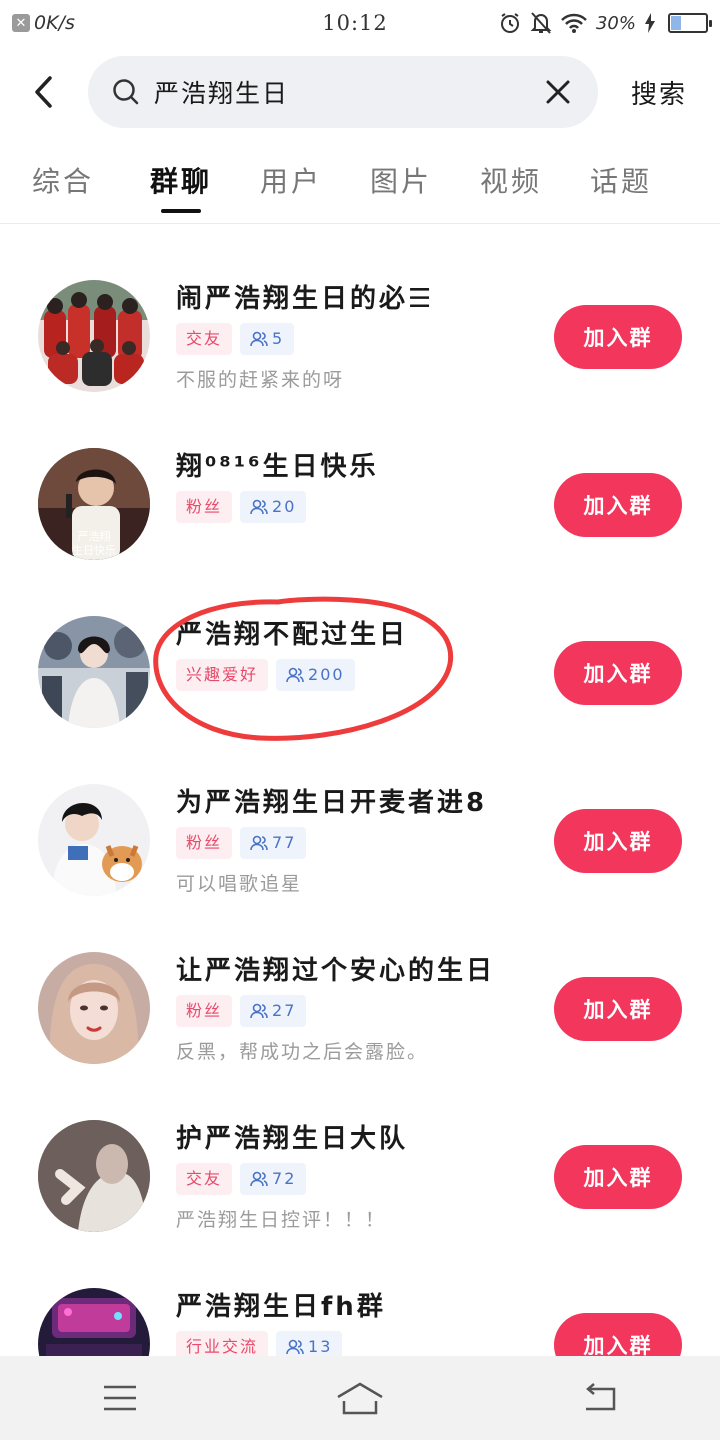 Image resolution: width=720 pixels, height=1440 pixels. What do you see at coordinates (336, 971) in the screenshot?
I see `group-title: 让严浩翔过个安心的生日` at bounding box center [336, 971].